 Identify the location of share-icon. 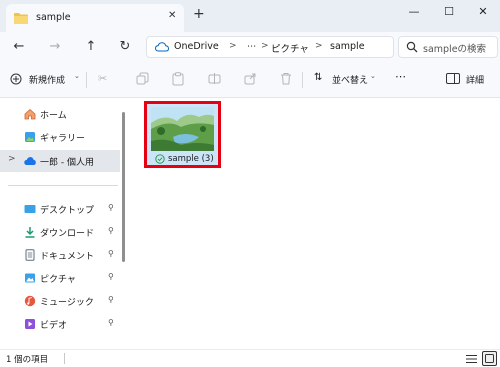
(250, 78).